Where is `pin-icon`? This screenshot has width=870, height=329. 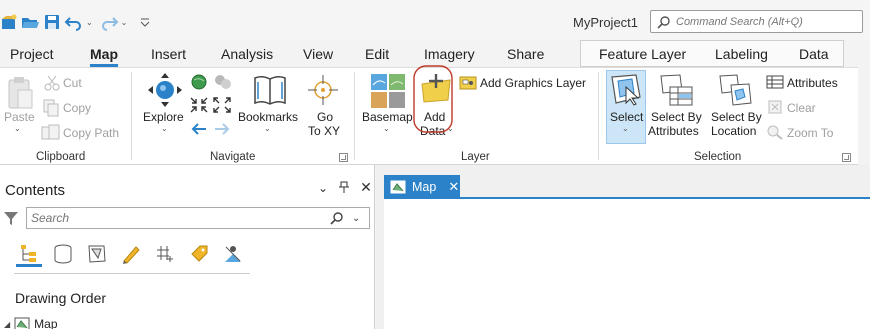
pin-icon is located at coordinates (344, 188).